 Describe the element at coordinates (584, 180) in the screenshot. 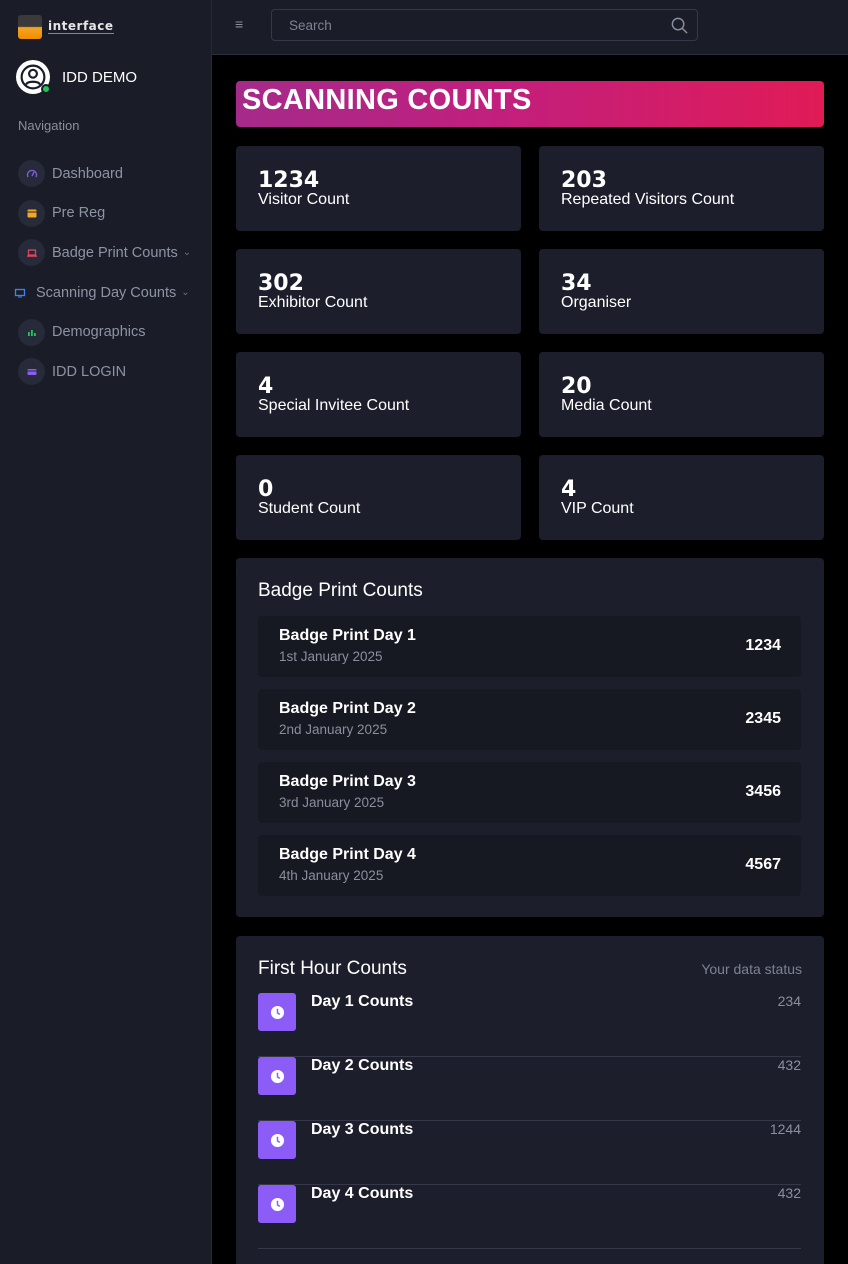

I see `stat-value: 203` at that location.